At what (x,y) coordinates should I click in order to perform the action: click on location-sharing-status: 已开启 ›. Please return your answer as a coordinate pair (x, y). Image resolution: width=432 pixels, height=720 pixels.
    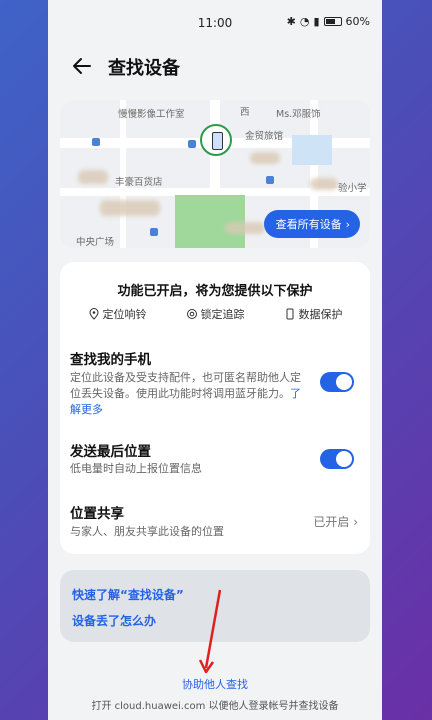
    Looking at the image, I should click on (335, 521).